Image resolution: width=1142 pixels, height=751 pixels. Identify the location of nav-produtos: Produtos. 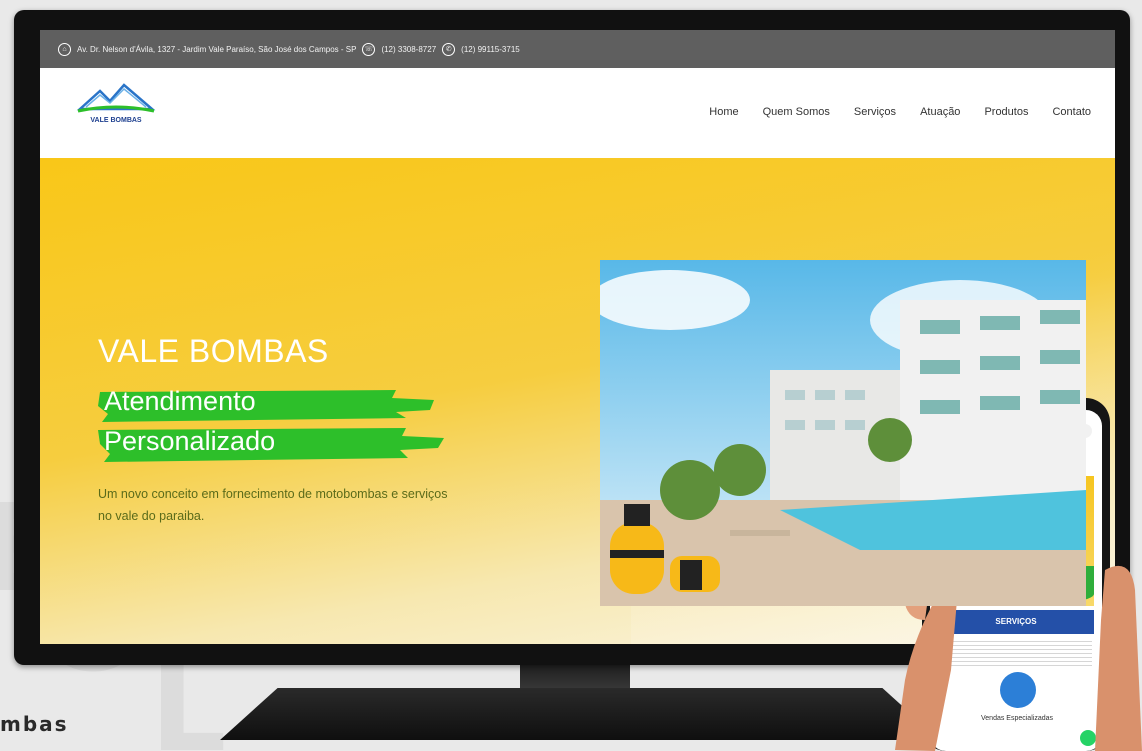
(1006, 112).